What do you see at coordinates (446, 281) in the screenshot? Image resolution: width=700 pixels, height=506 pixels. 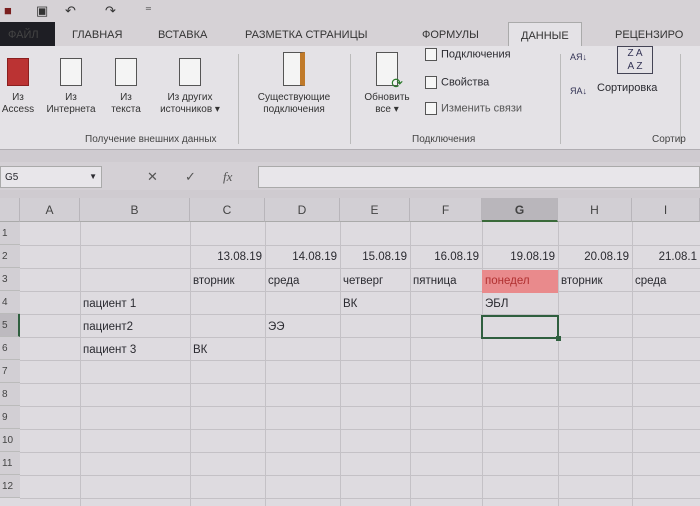 I see `cell-f3: пятница` at bounding box center [446, 281].